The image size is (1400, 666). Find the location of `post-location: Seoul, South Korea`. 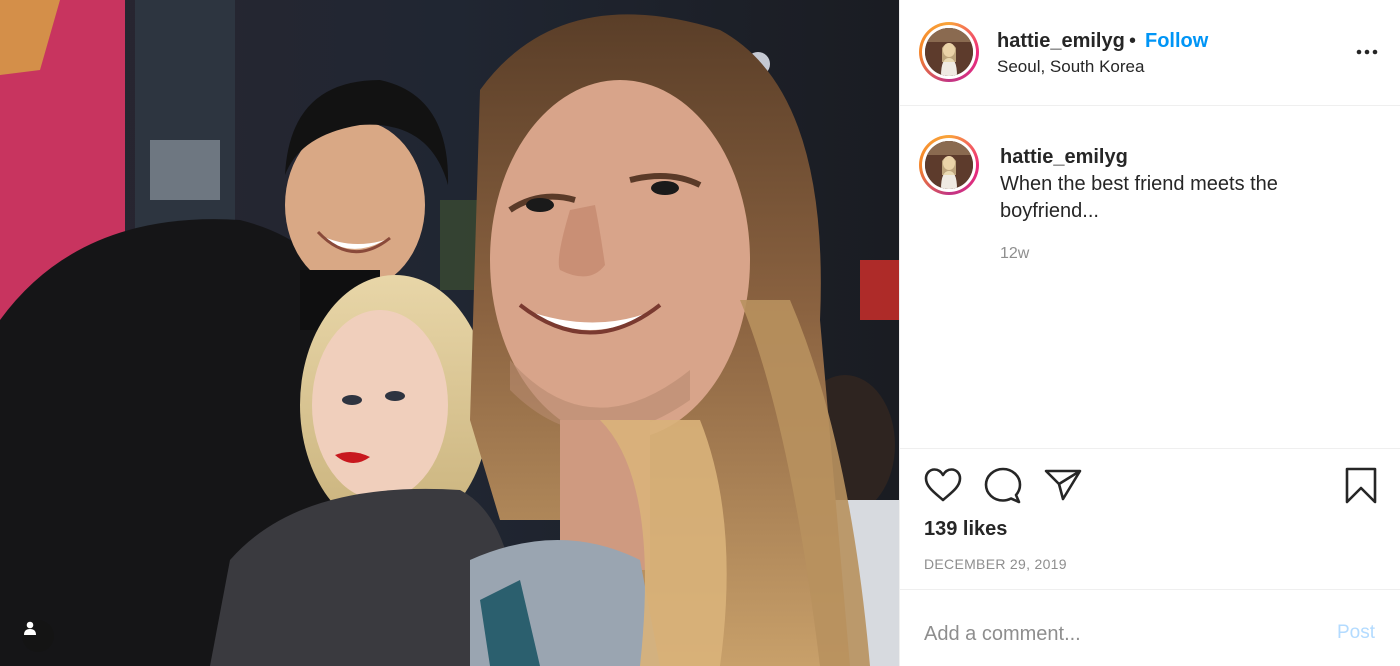

post-location: Seoul, South Korea is located at coordinates (1070, 67).